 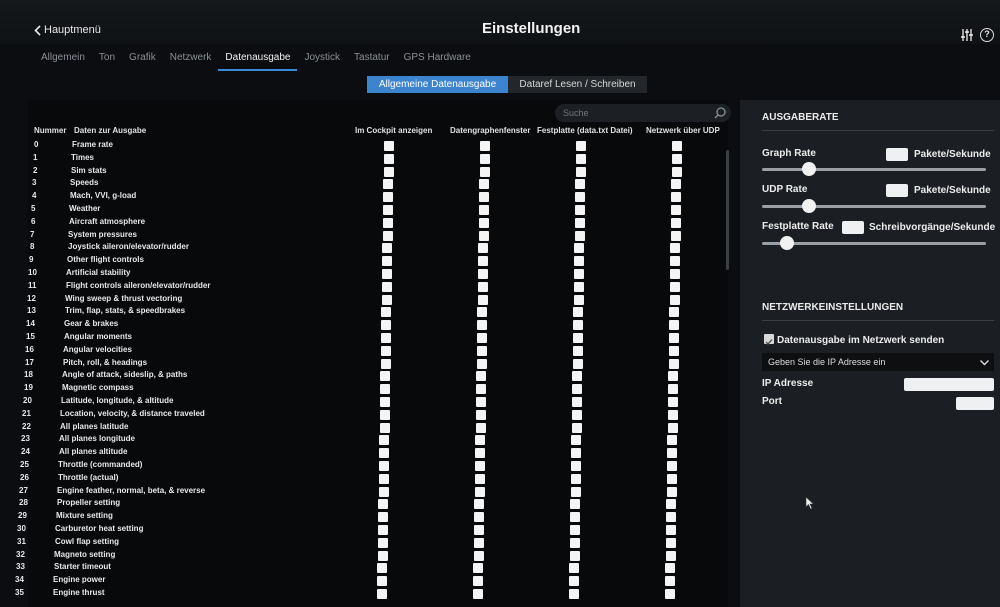 I want to click on segment-dataref: Dataref Lesen / Schreiben, so click(x=577, y=84).